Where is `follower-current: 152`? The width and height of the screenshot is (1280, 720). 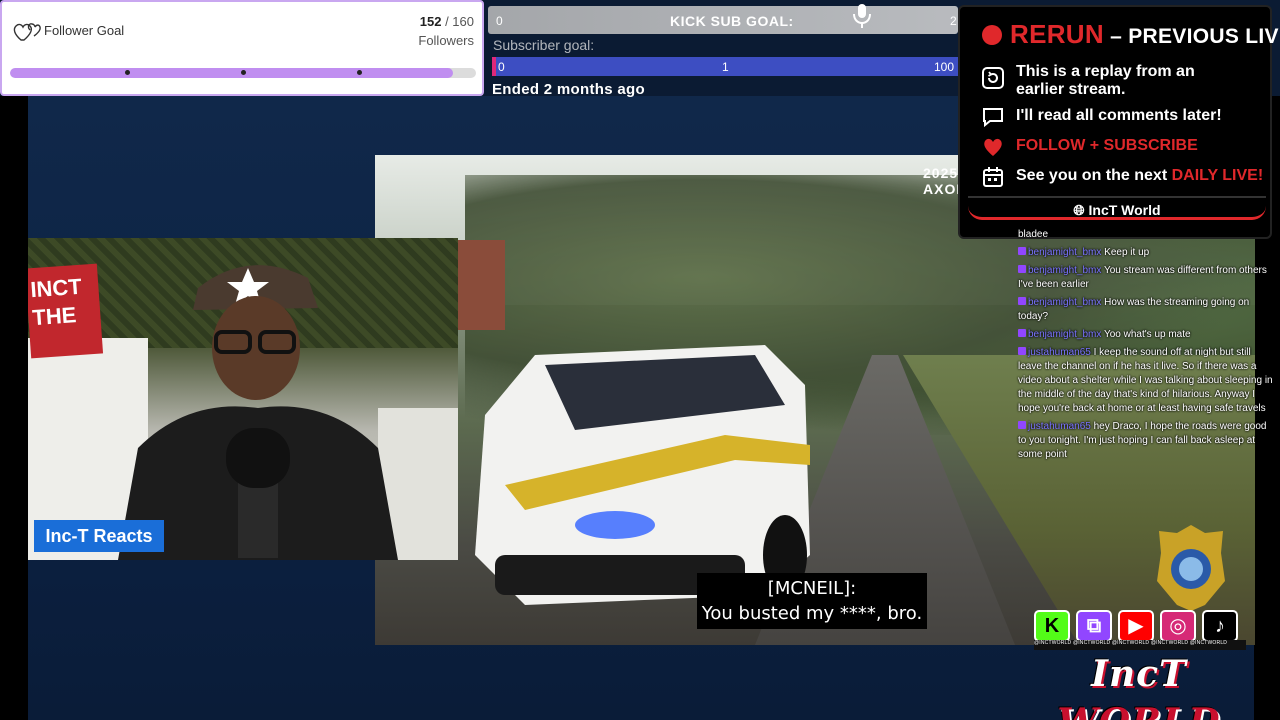
follower-current: 152 is located at coordinates (430, 21).